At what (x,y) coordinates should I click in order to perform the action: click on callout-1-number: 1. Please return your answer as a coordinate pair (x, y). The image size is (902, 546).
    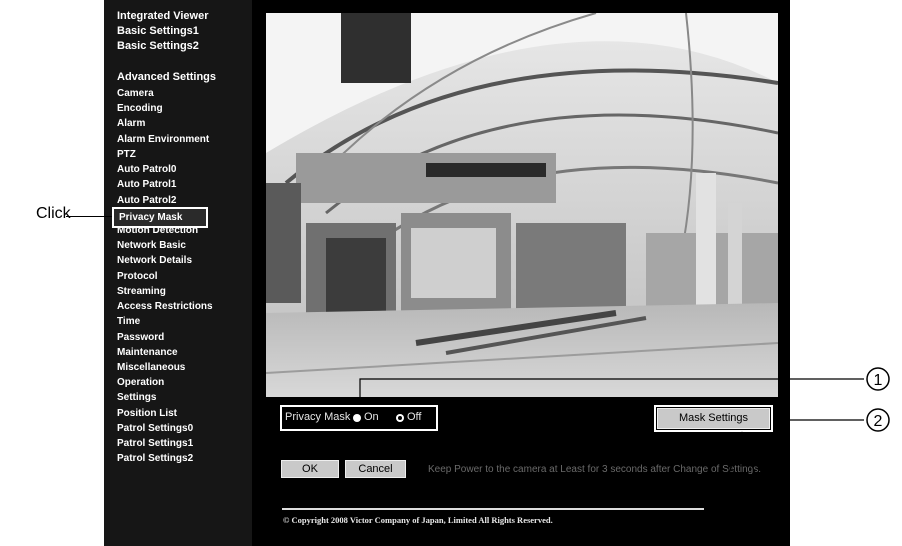
    Looking at the image, I should click on (878, 380).